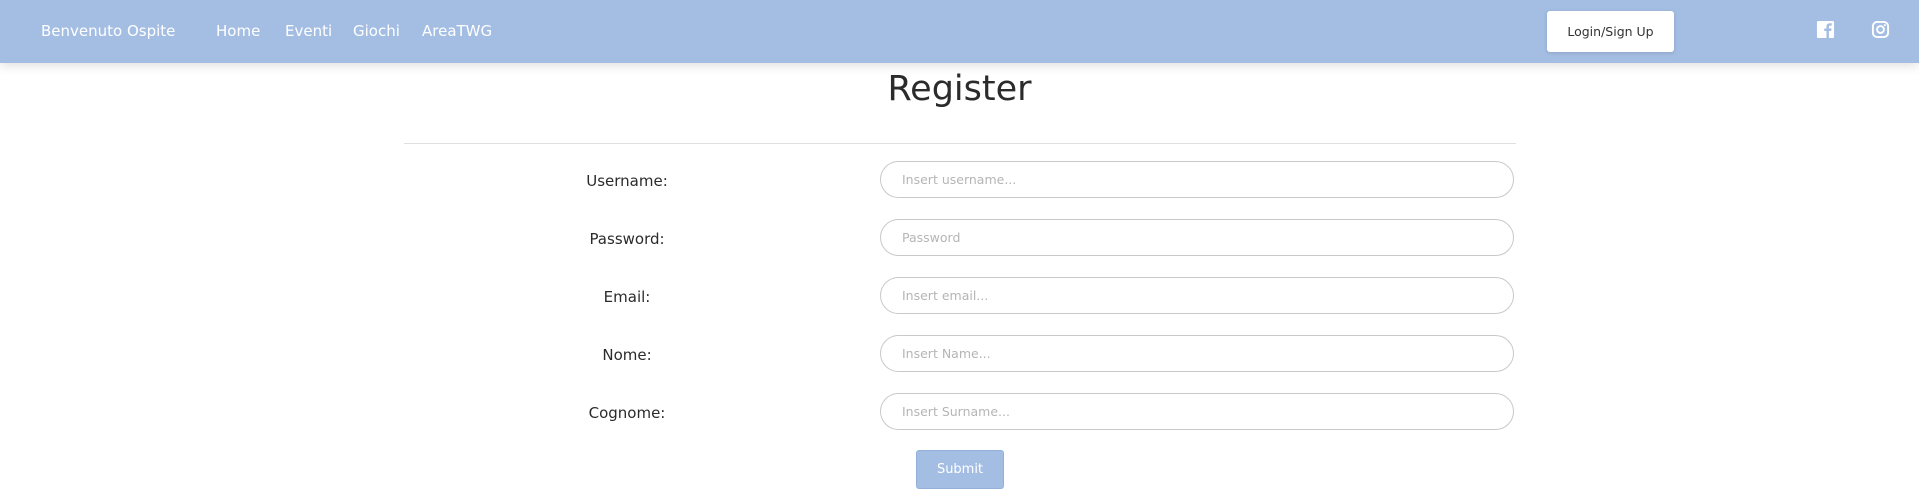  I want to click on email-field, so click(1197, 295).